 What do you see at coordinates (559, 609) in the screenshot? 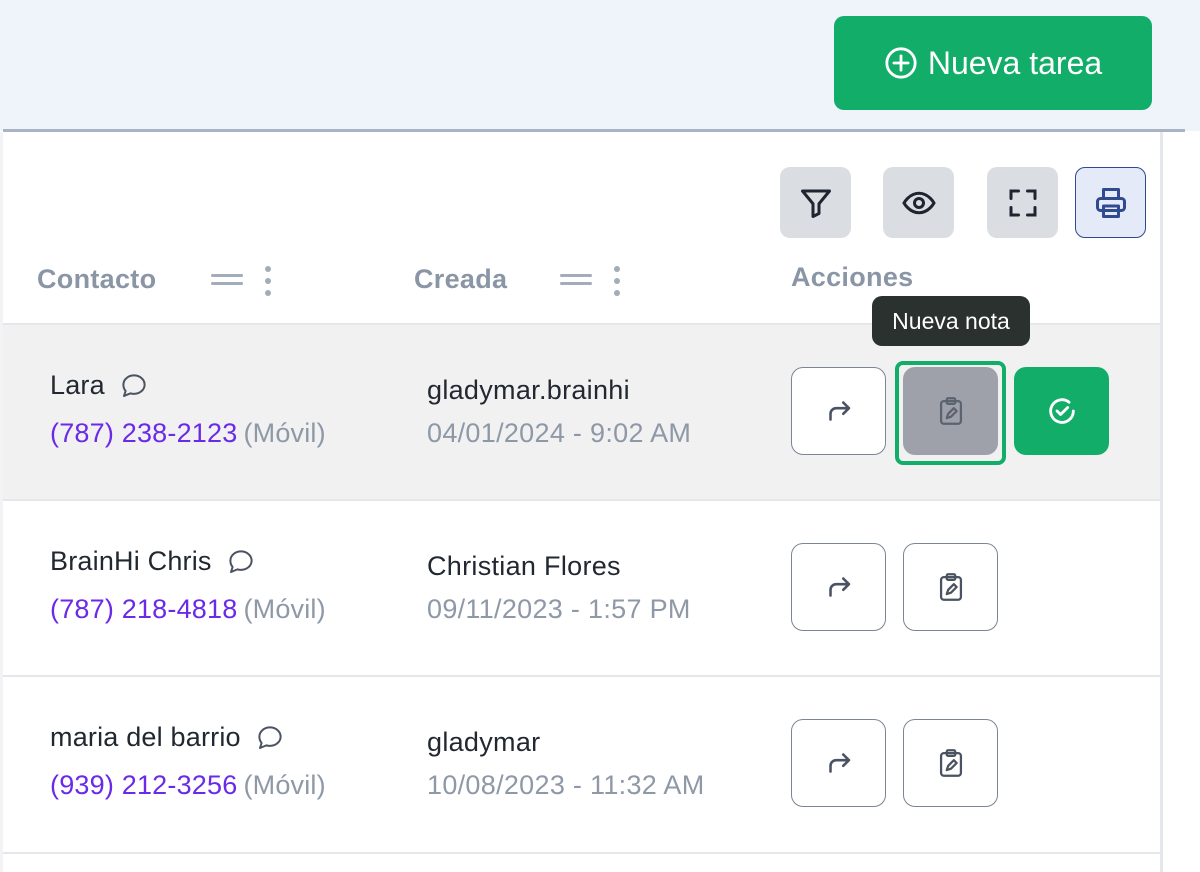
I see `created-date: 09/11/2023 - 1:57 PM` at bounding box center [559, 609].